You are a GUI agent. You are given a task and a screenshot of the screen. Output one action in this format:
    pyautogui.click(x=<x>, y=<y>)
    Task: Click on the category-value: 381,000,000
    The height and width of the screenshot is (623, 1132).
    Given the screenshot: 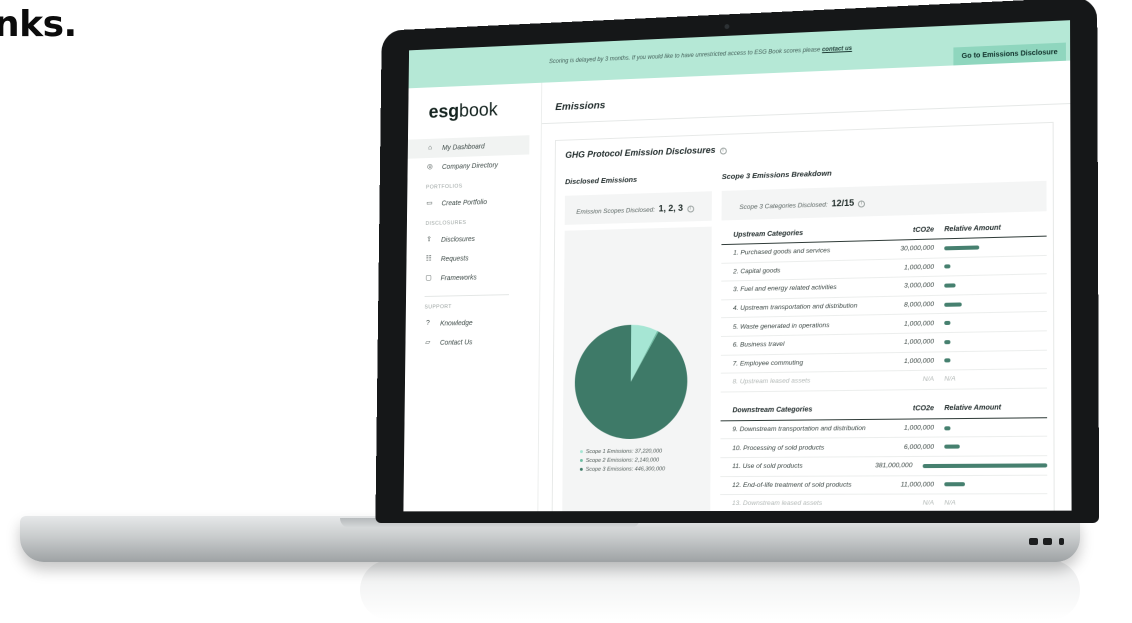 What is the action you would take?
    pyautogui.click(x=894, y=466)
    